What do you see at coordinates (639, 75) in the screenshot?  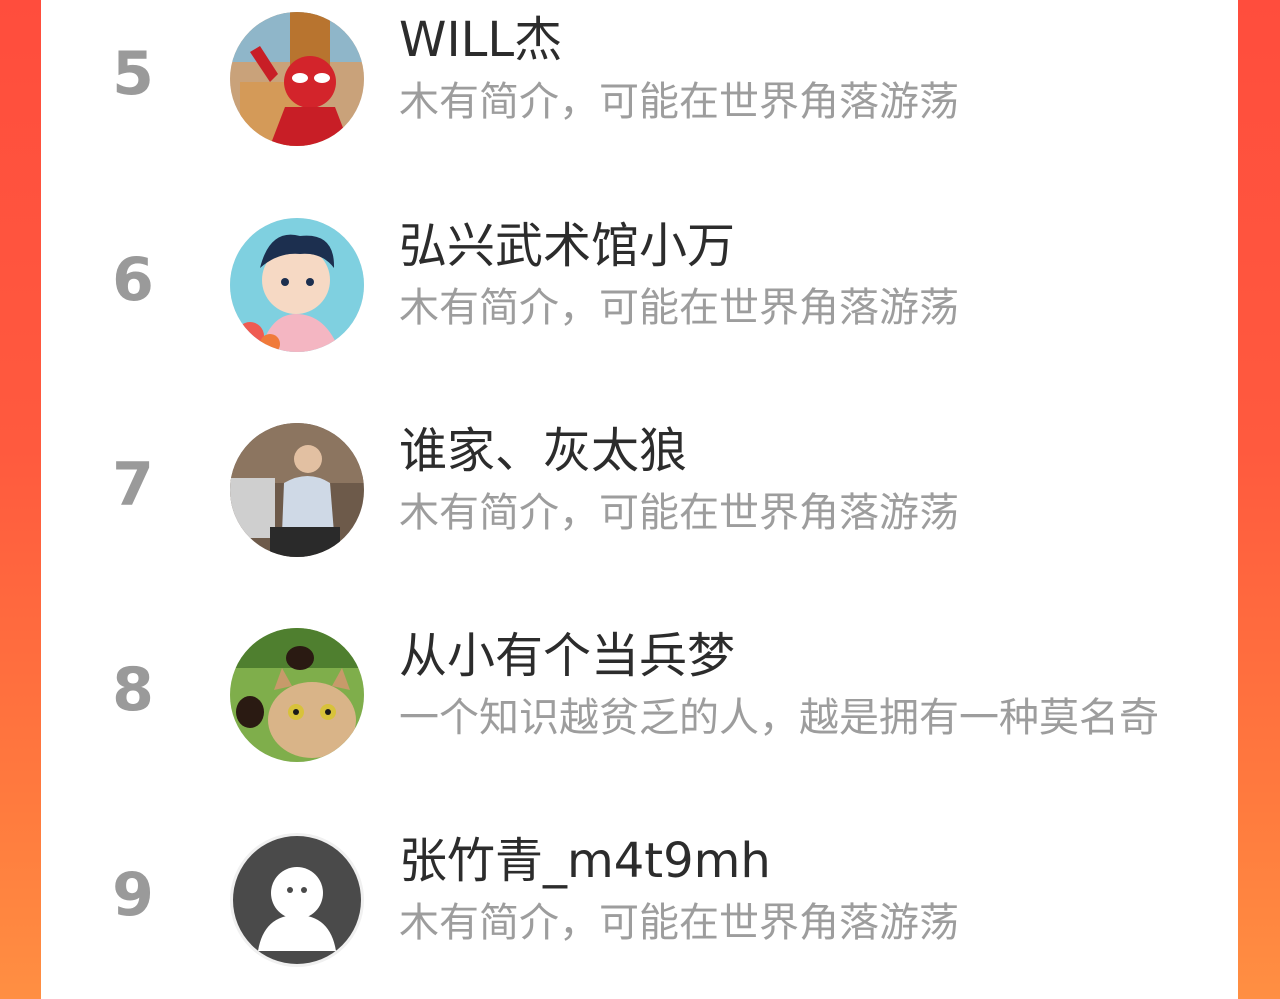 I see `ranking-row: 5 WILL杰 木有简介，可能在世界角落游荡` at bounding box center [639, 75].